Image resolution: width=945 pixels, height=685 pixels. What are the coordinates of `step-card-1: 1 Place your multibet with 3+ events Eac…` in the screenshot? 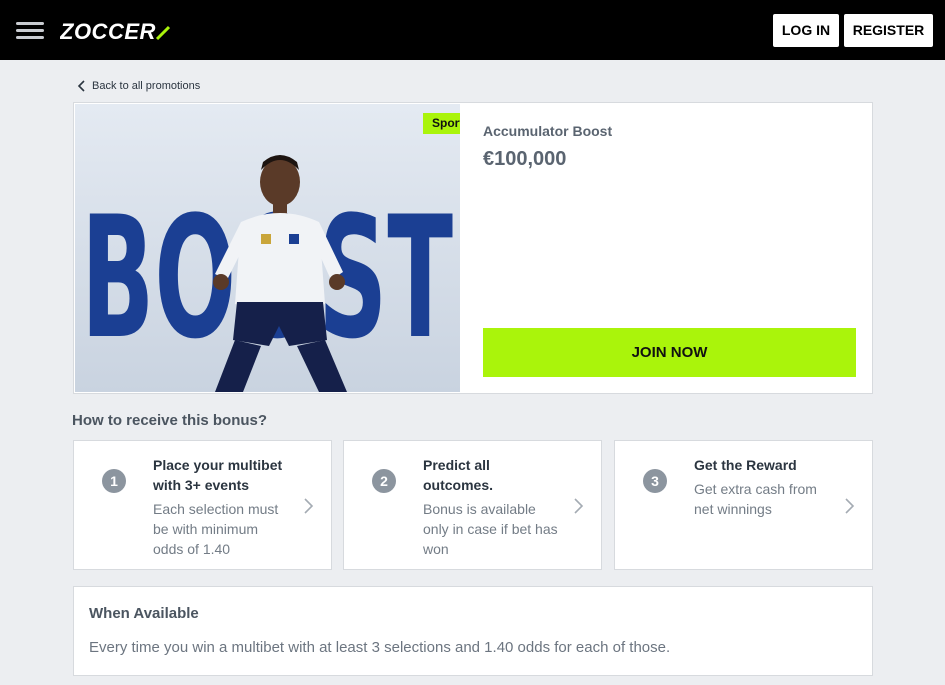 It's located at (202, 505).